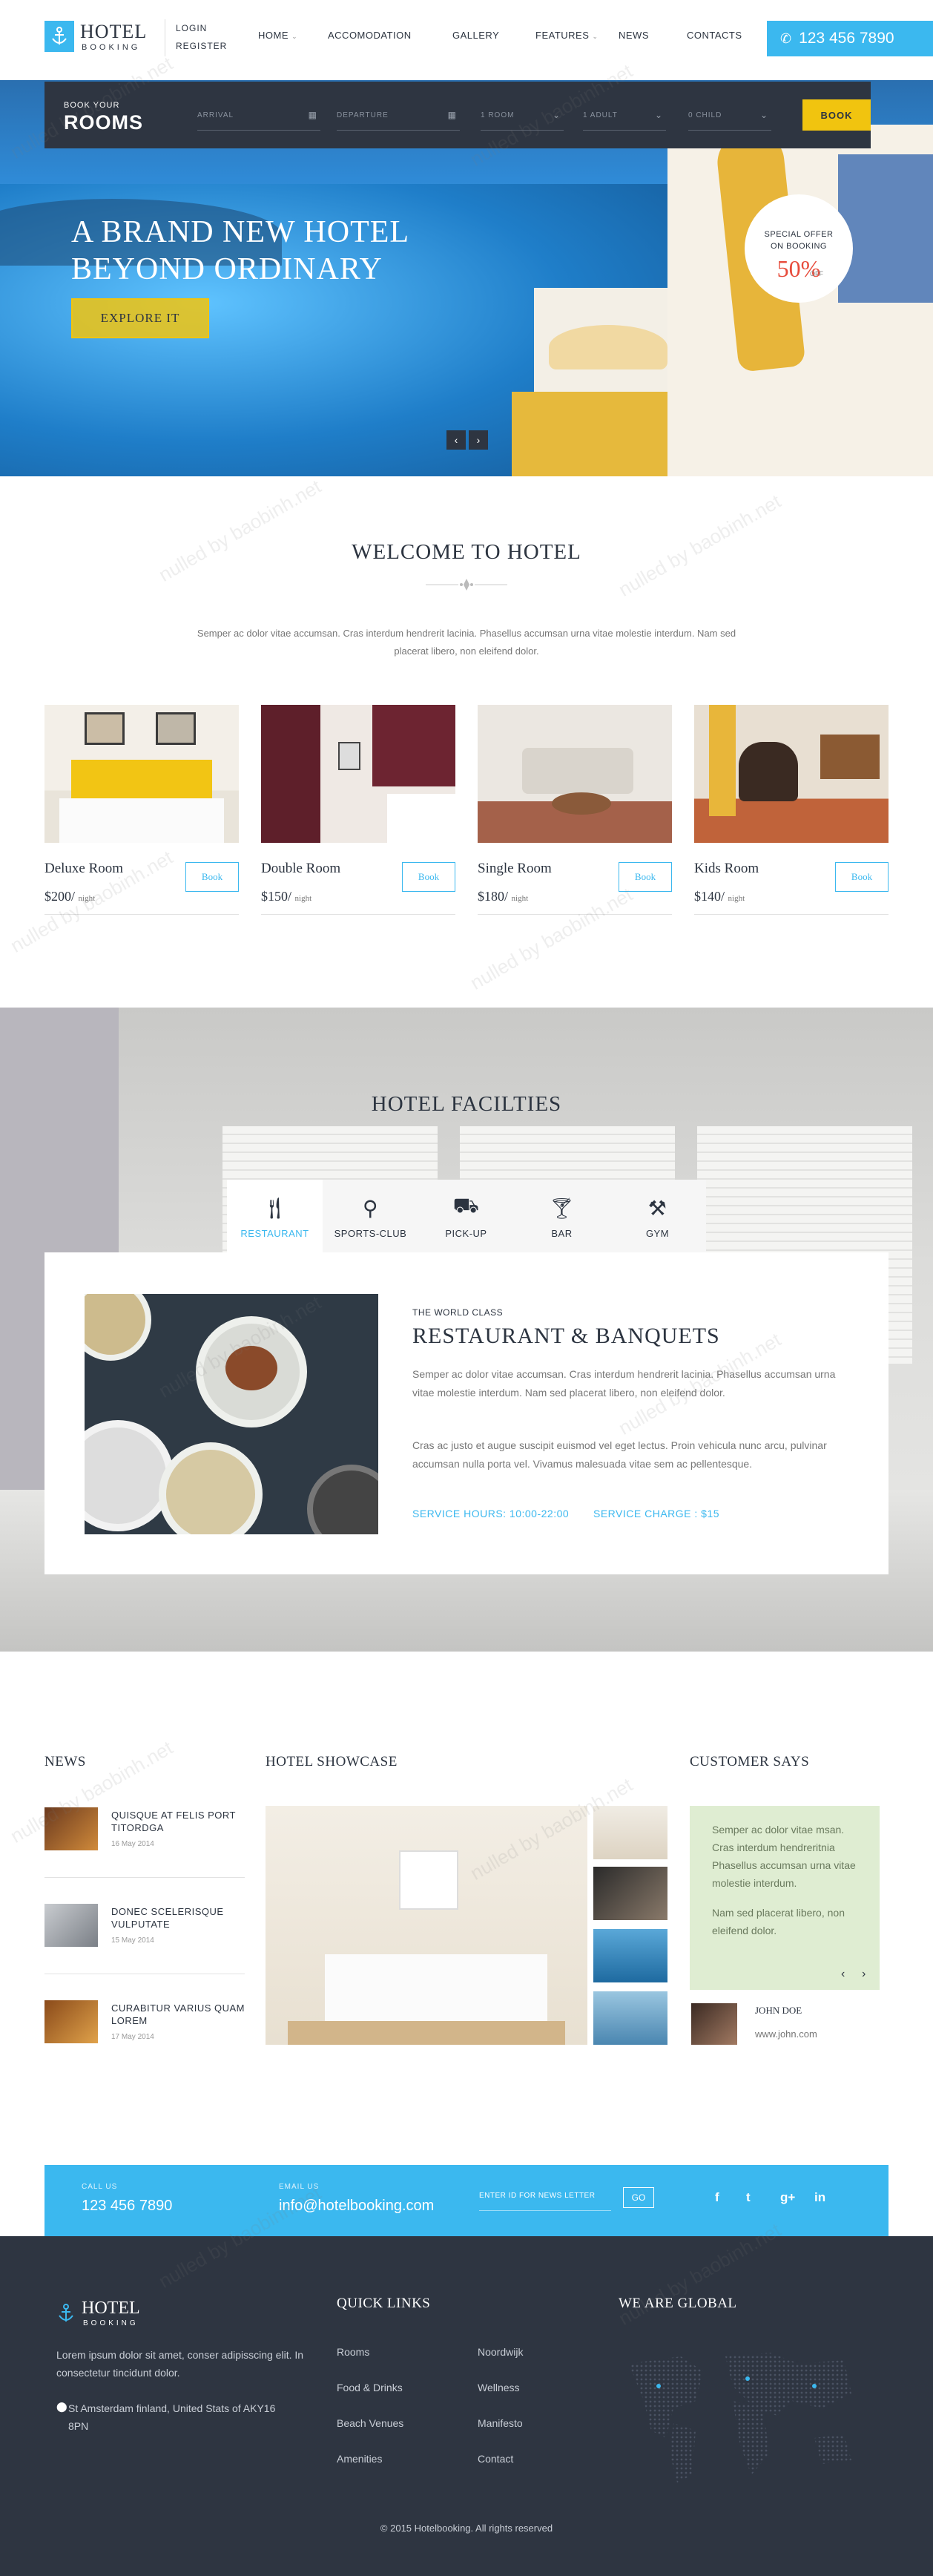 The height and width of the screenshot is (2576, 933). What do you see at coordinates (100, 2187) in the screenshot?
I see `call-label: CALL US` at bounding box center [100, 2187].